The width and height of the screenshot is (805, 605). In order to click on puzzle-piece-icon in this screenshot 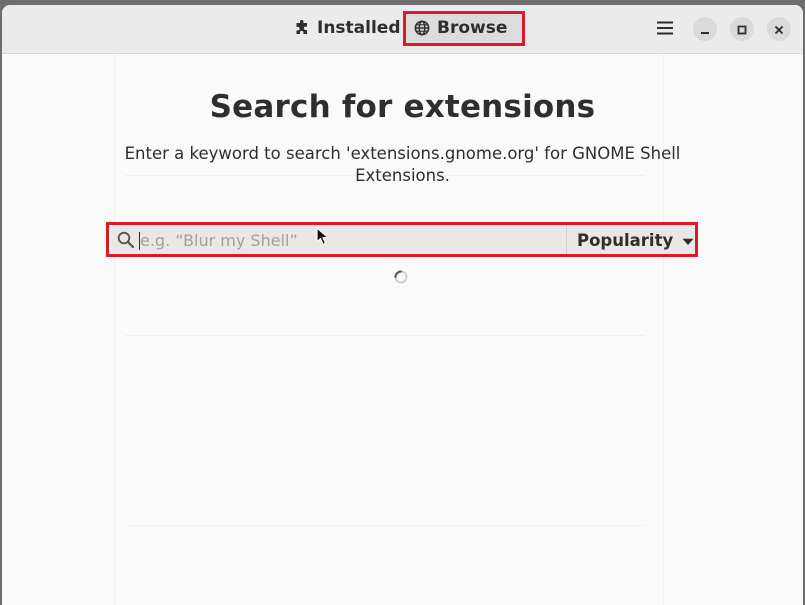, I will do `click(302, 28)`.